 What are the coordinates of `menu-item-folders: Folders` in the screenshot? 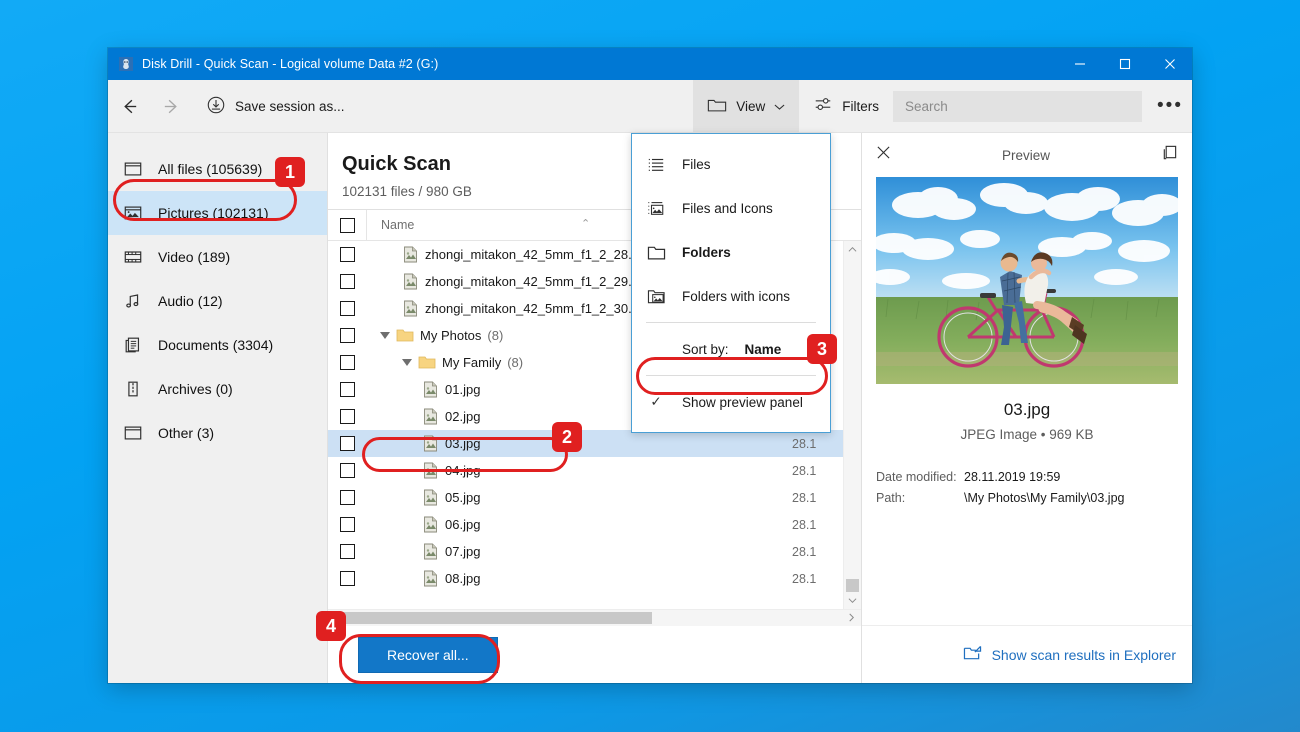 It's located at (731, 252).